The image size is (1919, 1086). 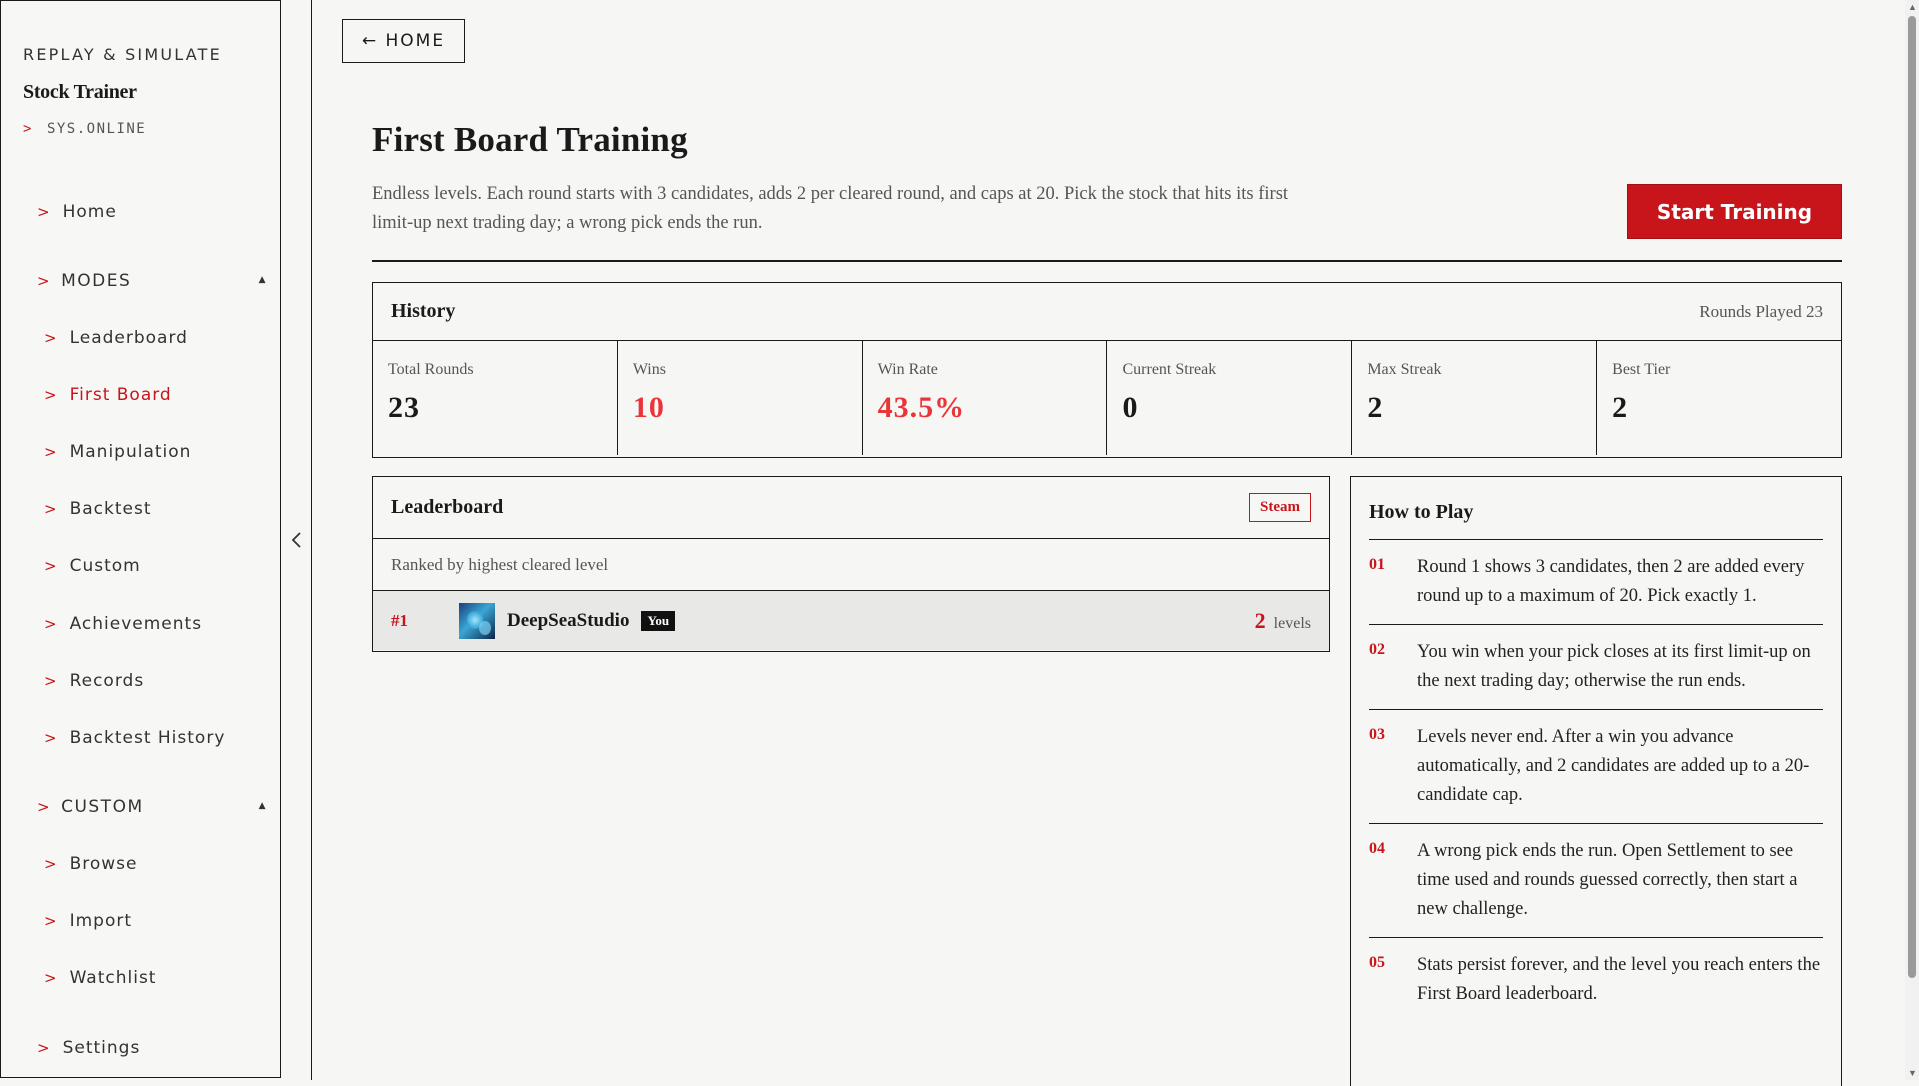 What do you see at coordinates (130, 452) in the screenshot?
I see `sidebar-item-label: Manipulation` at bounding box center [130, 452].